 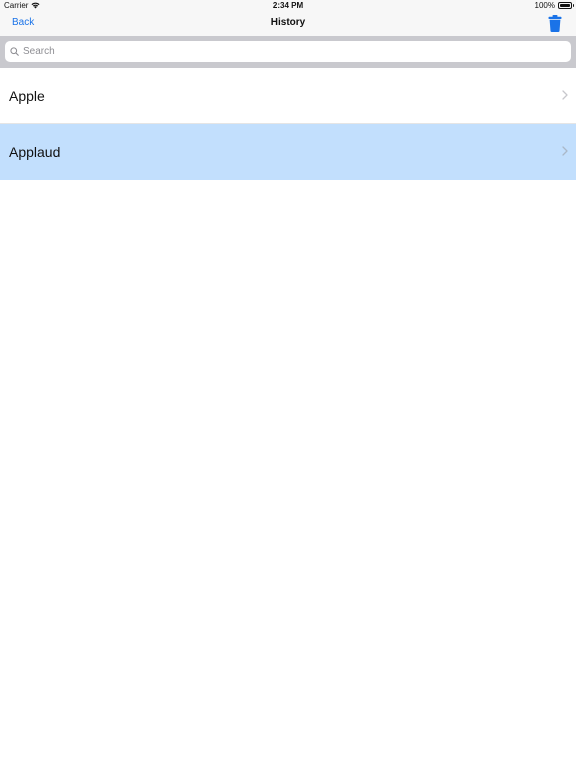 I want to click on search-bar, so click(x=288, y=52).